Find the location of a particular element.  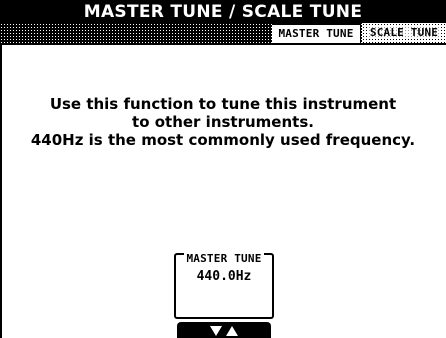

tab-master-tune: MASTER TUNE is located at coordinates (316, 33).